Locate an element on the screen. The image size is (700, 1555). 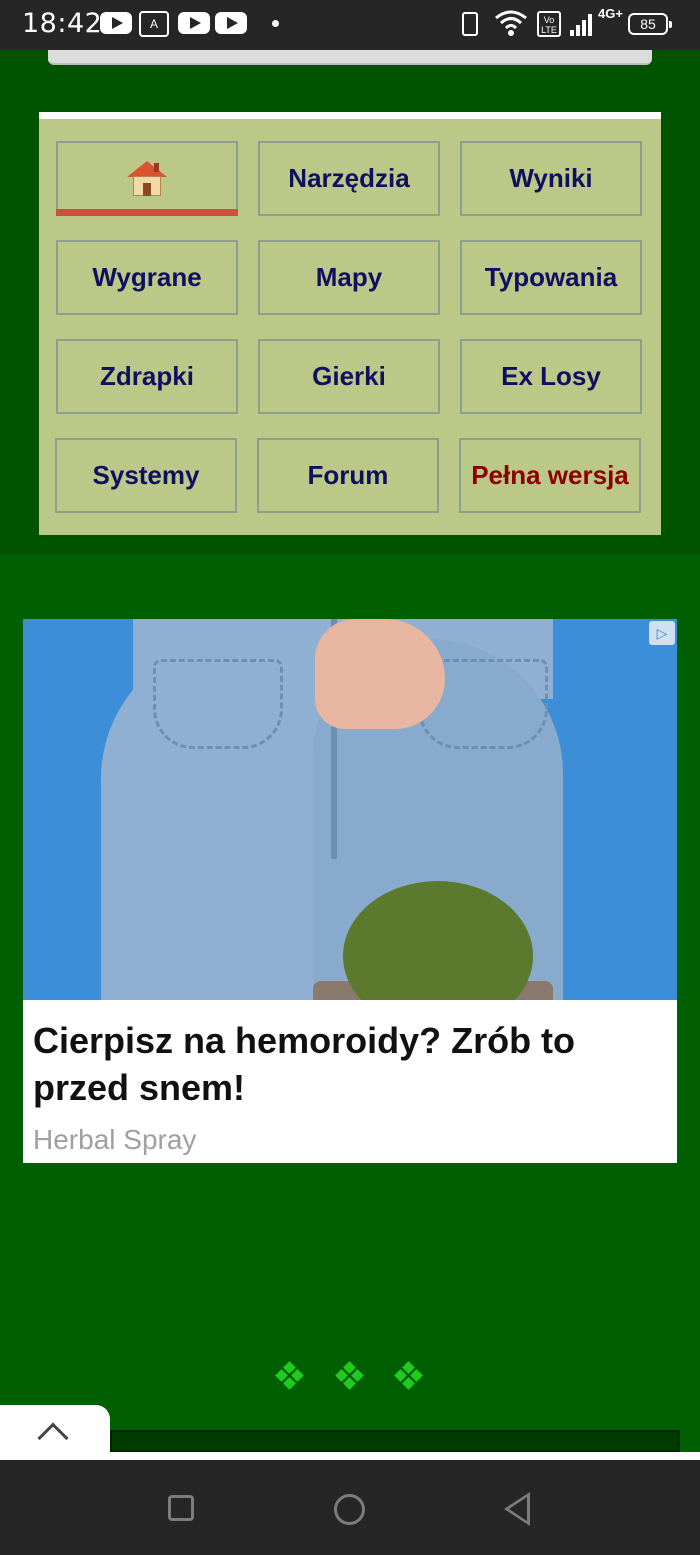
menu-ex-losy-button: Ex Losy is located at coordinates (551, 376).